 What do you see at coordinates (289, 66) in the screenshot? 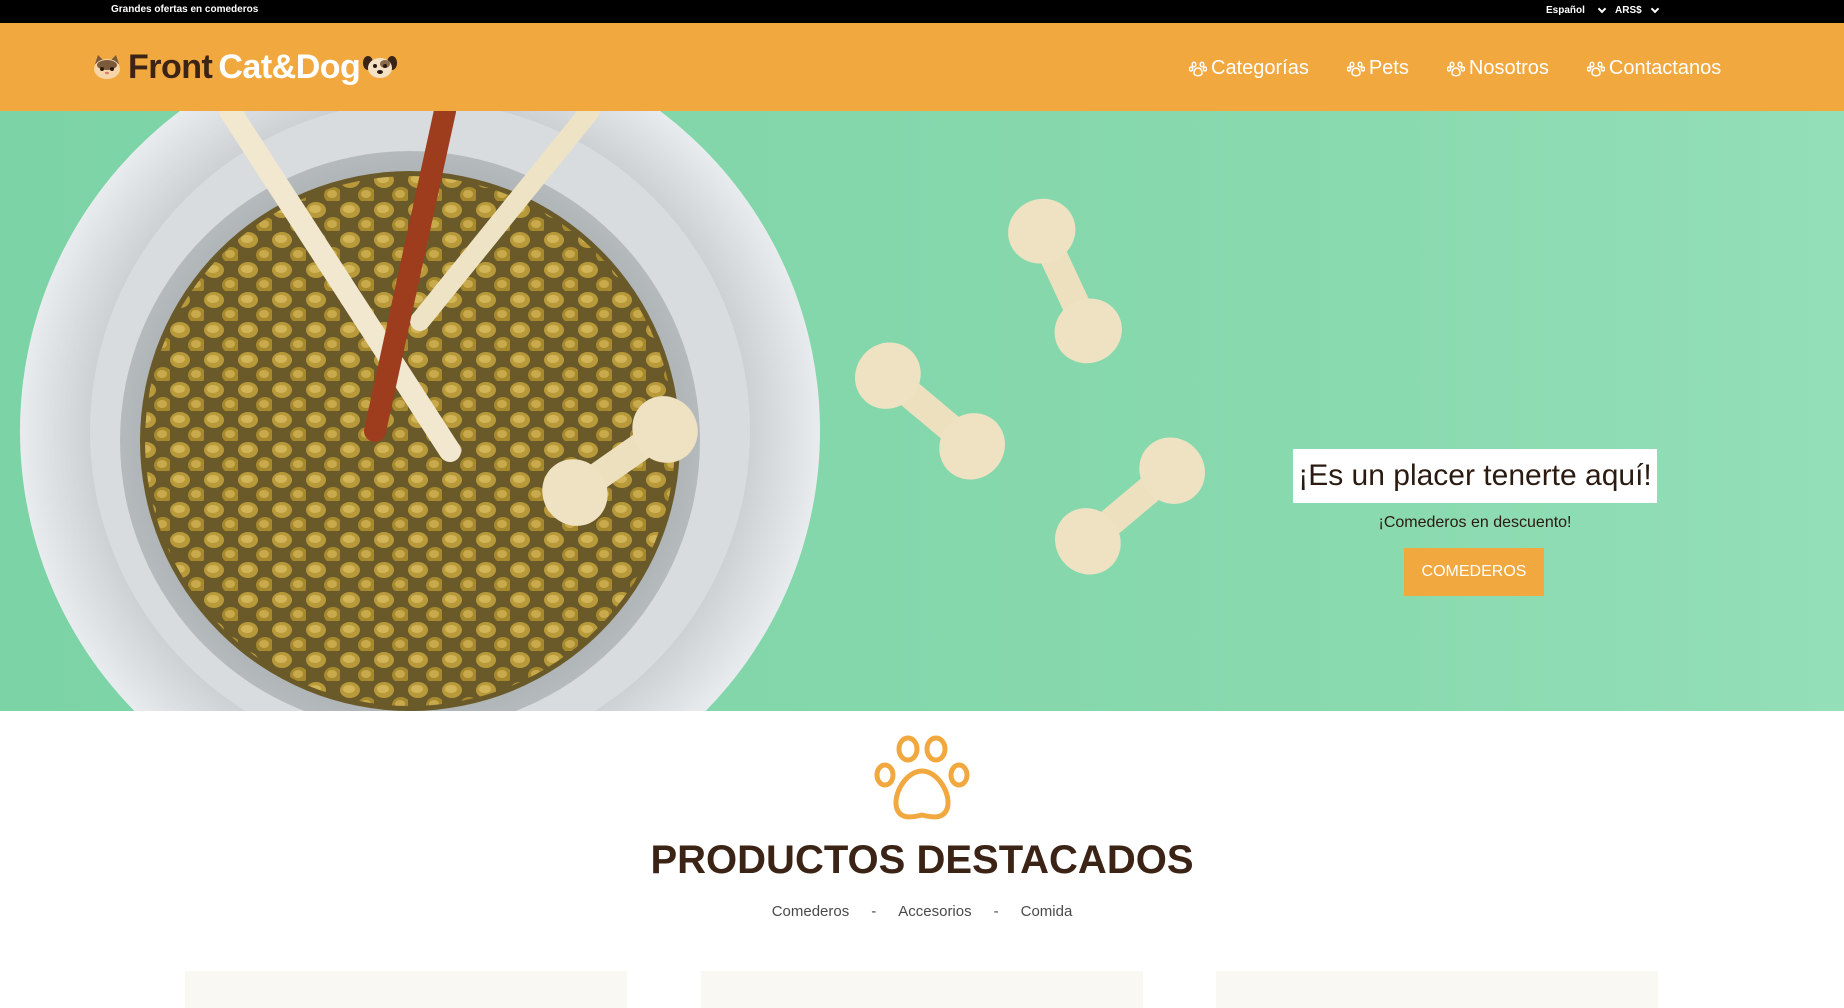
I see `brand-name-part2: Cat&Dog` at bounding box center [289, 66].